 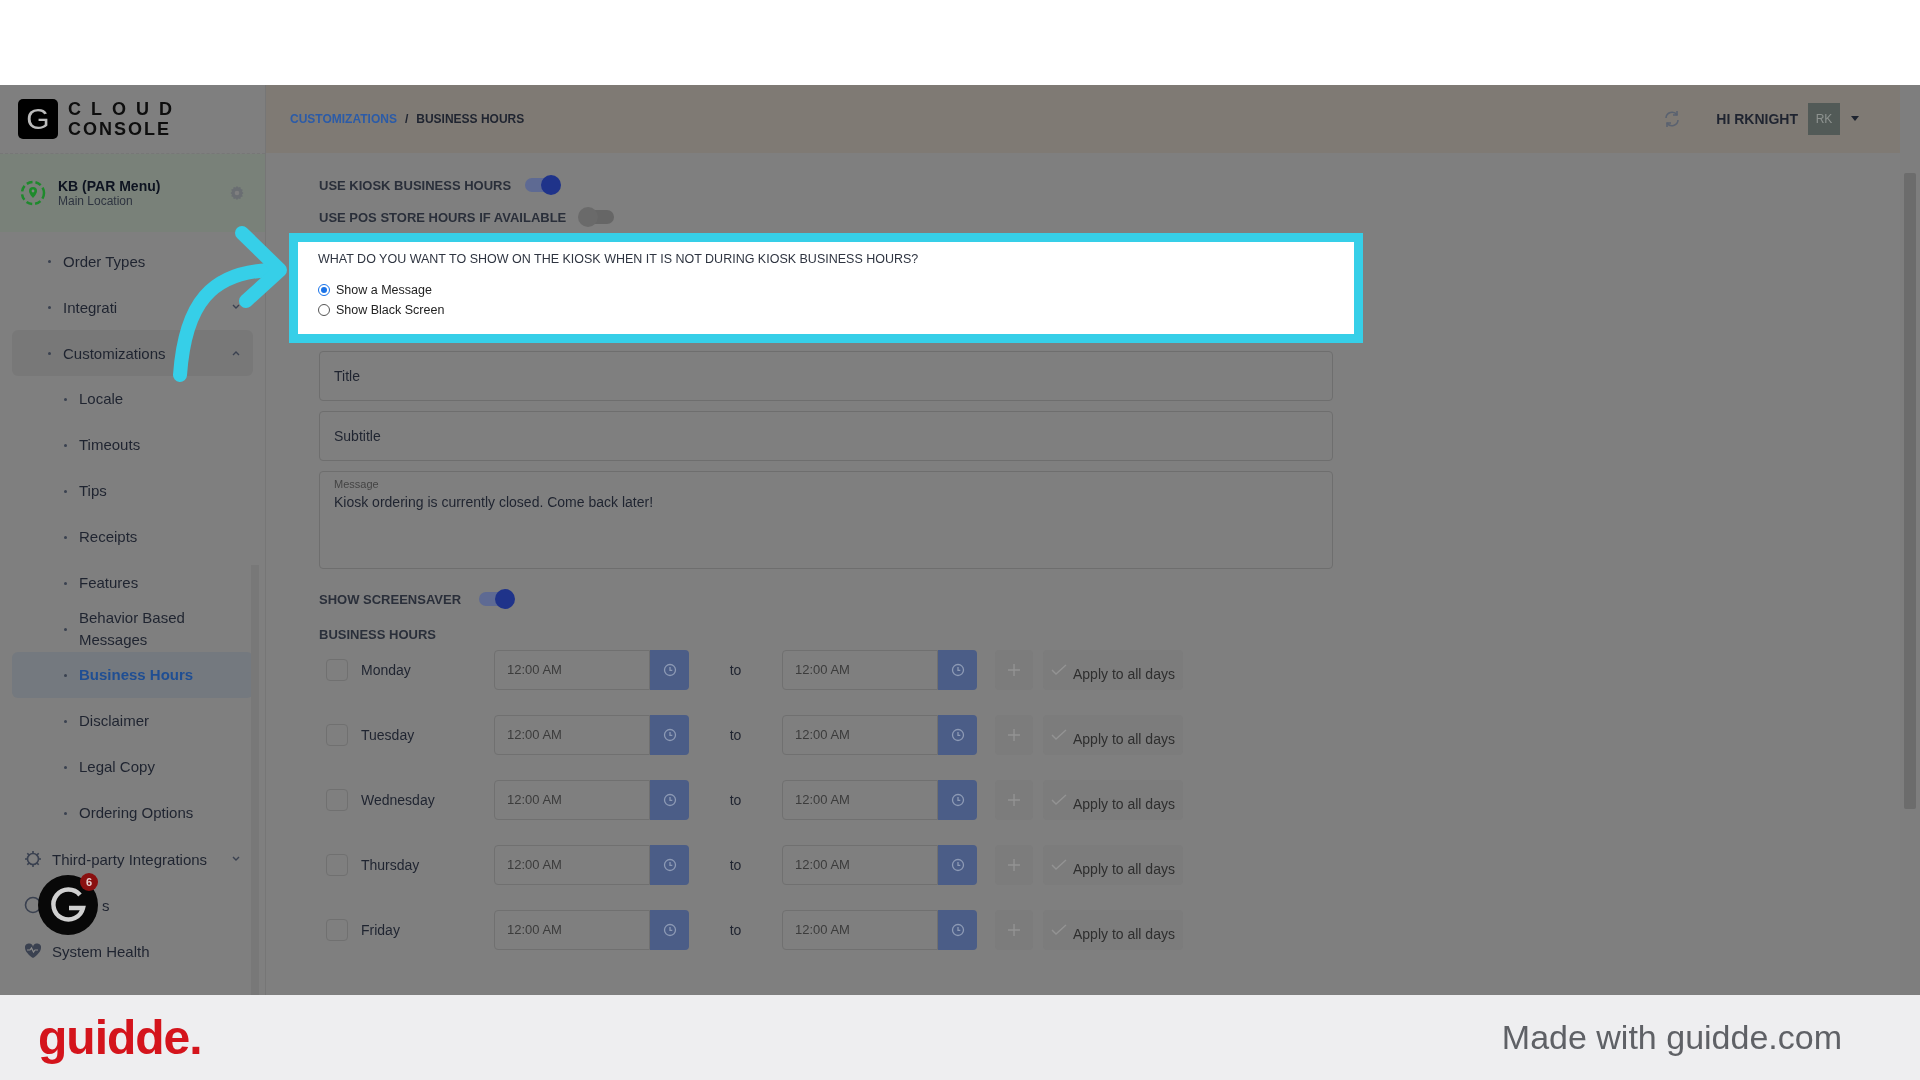 What do you see at coordinates (384, 290) in the screenshot?
I see `radio-label: Show a Message` at bounding box center [384, 290].